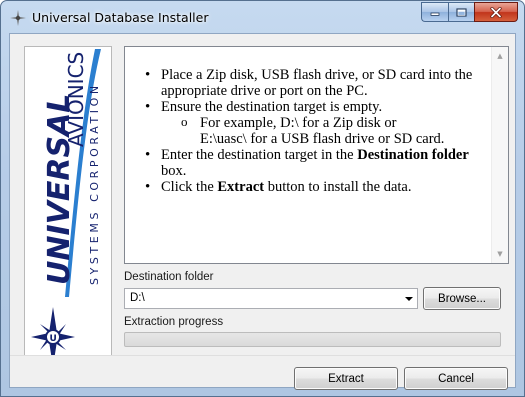  I want to click on minimize-button, so click(434, 12).